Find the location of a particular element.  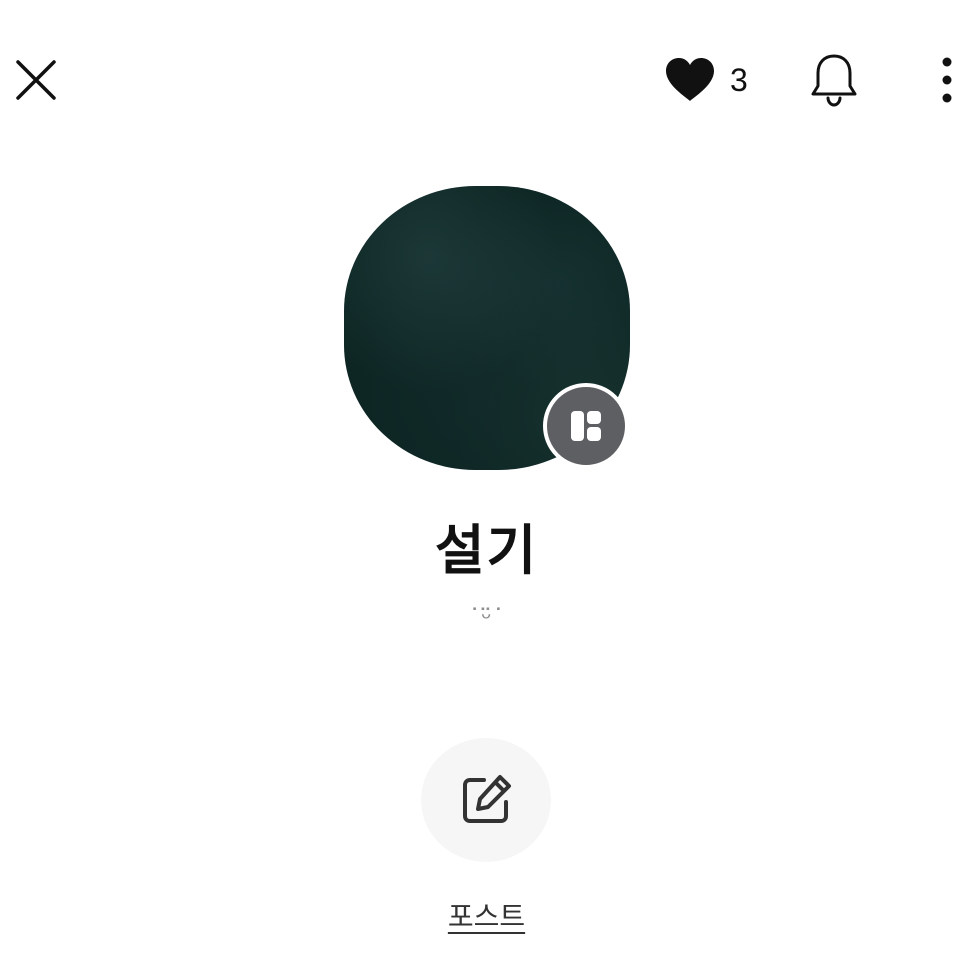

post-button is located at coordinates (486, 800).